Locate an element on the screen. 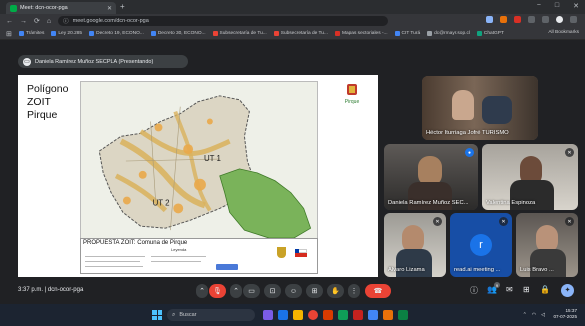  menu-icon is located at coordinates (573, 19).